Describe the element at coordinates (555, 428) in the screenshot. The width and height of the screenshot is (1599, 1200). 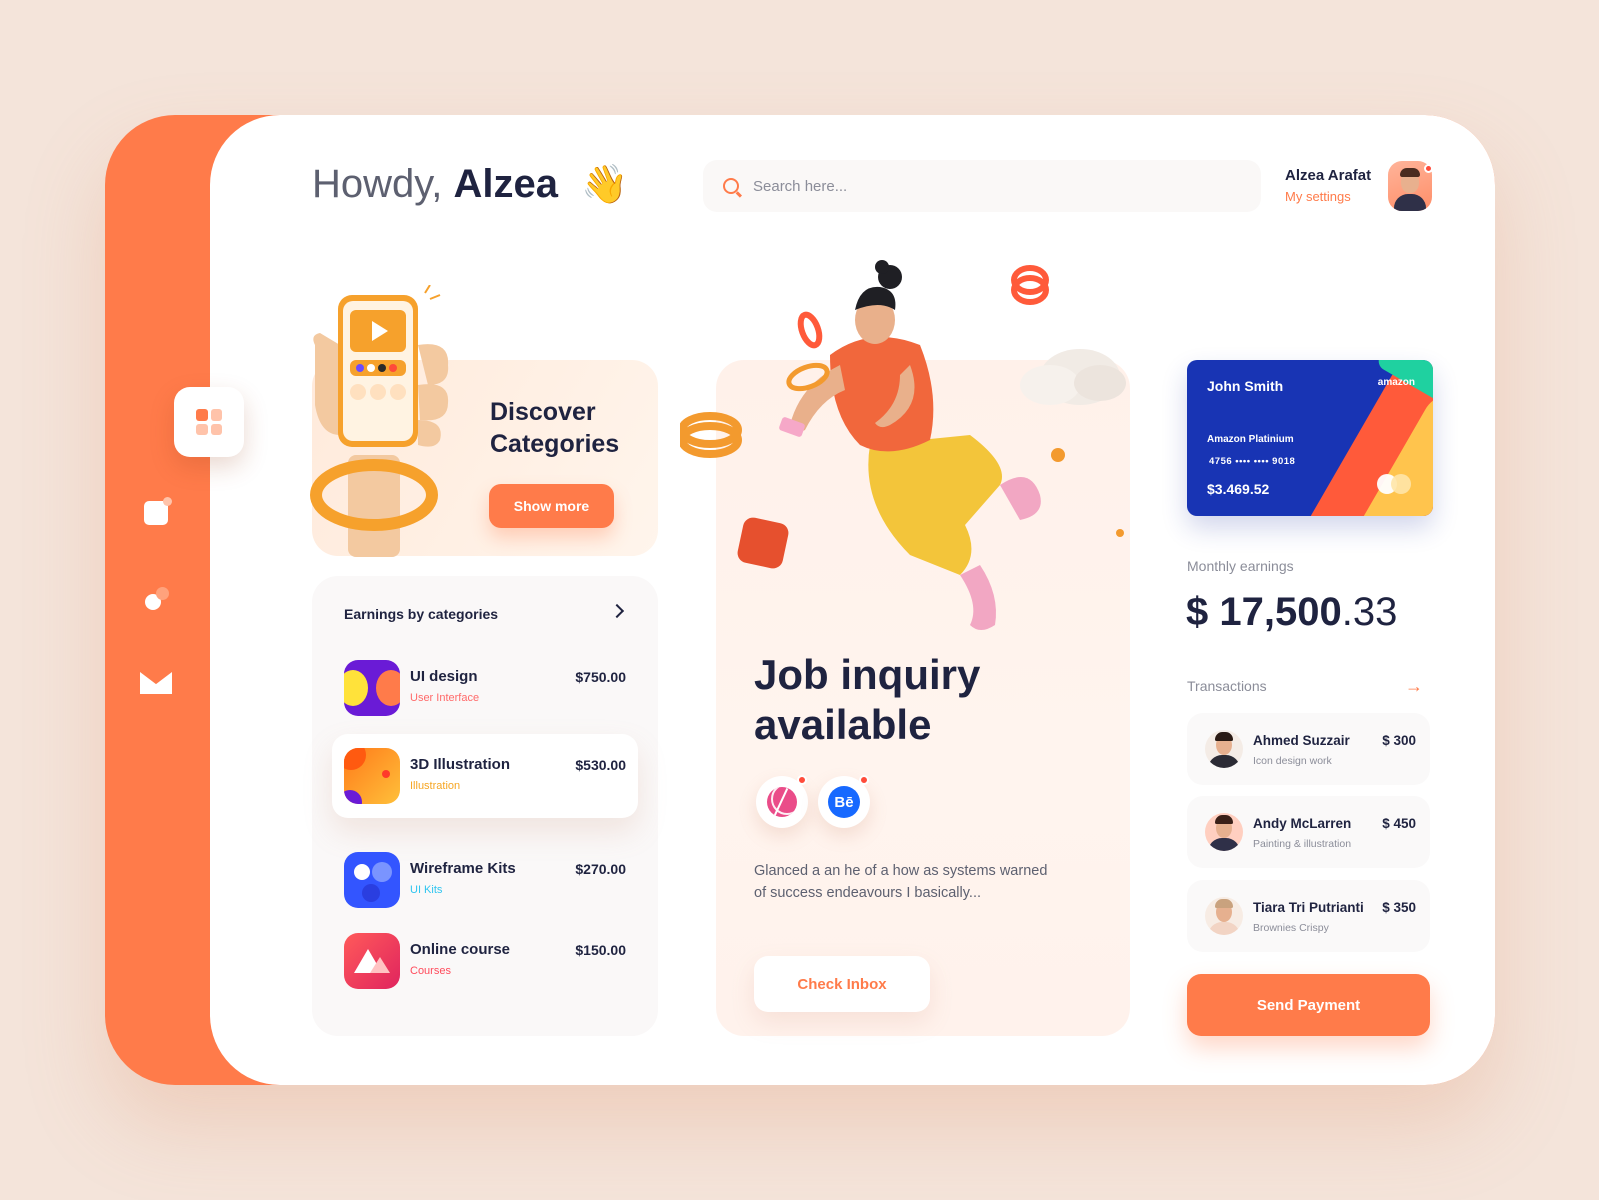
I see `discover-title: Discover Categories` at that location.